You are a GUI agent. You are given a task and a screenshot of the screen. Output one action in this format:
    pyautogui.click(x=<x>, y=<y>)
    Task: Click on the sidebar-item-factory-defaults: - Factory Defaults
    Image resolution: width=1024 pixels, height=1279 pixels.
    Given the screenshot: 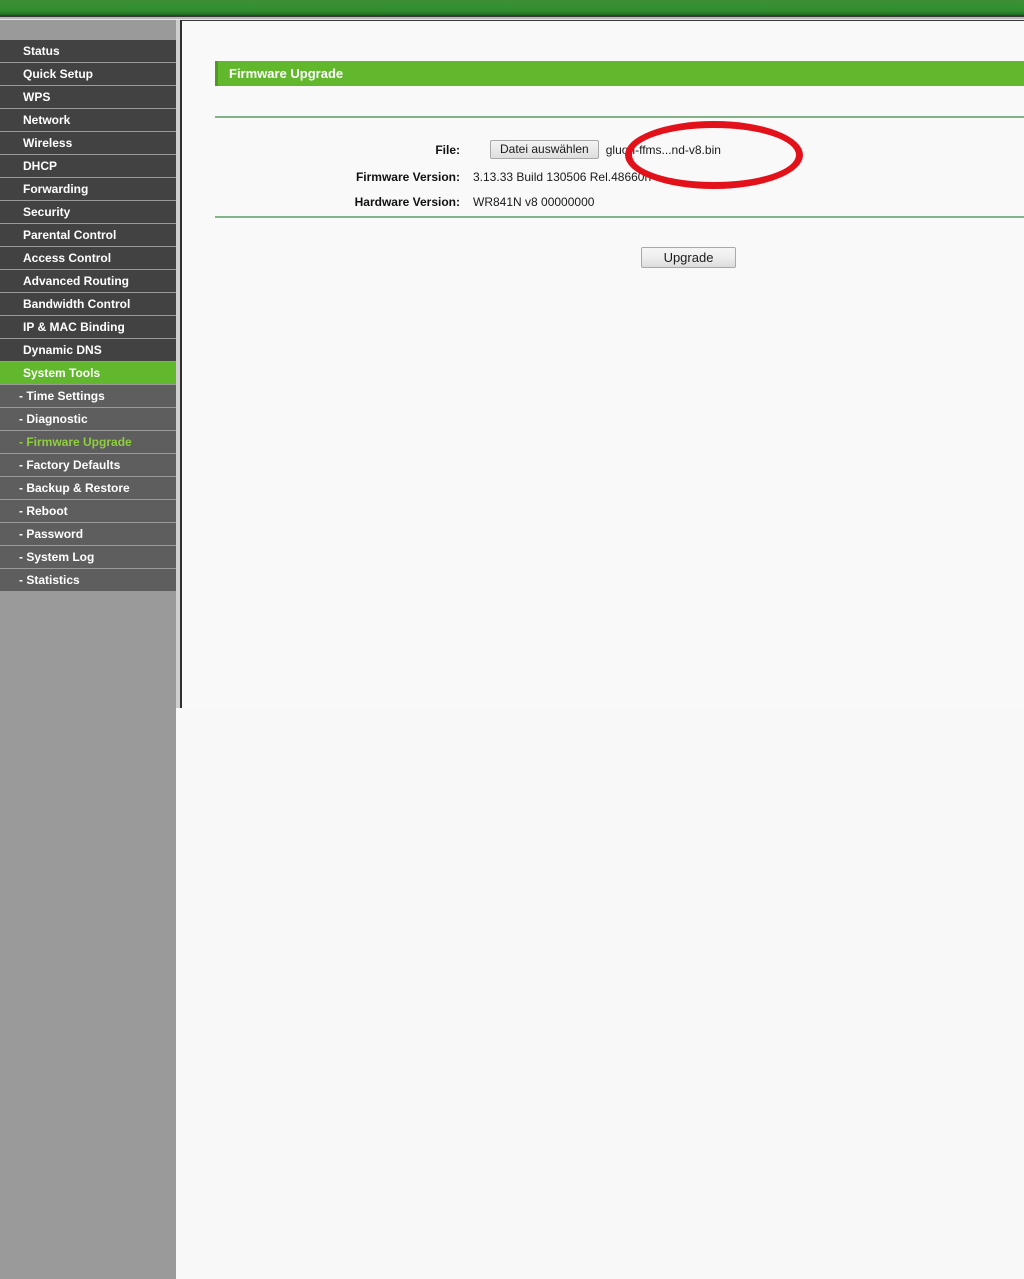 What is the action you would take?
    pyautogui.click(x=88, y=464)
    